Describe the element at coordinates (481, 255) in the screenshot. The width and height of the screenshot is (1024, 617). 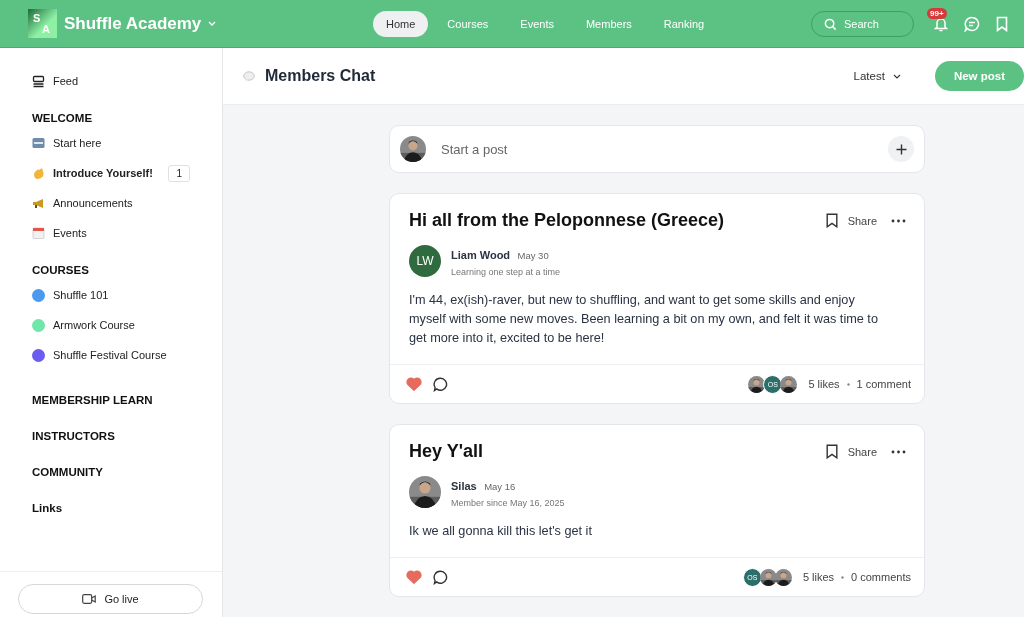
I see `author-name: Liam Wood` at that location.